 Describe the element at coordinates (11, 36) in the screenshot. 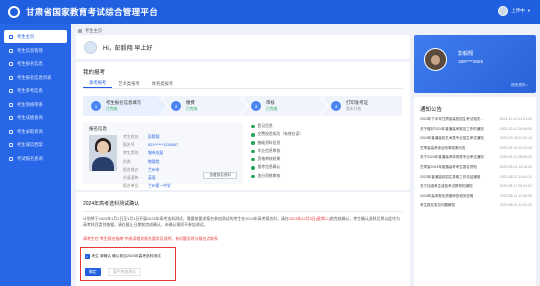

I see `home-icon` at that location.